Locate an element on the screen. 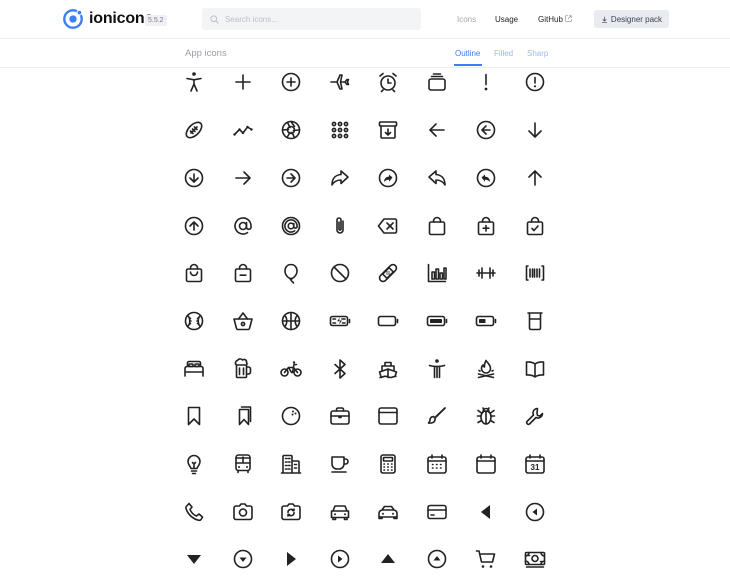 The image size is (730, 579). tab-filled: Filled is located at coordinates (503, 53).